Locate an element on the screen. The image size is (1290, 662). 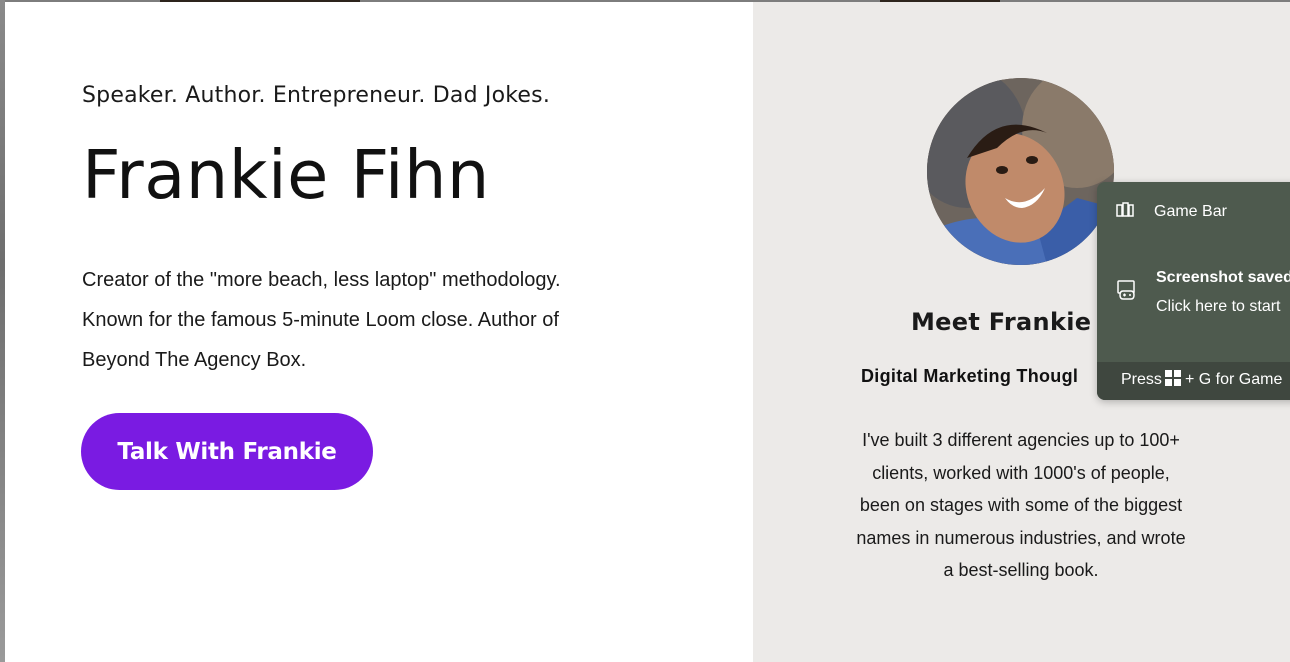
footer-suffix: + G for Game is located at coordinates (1234, 379).